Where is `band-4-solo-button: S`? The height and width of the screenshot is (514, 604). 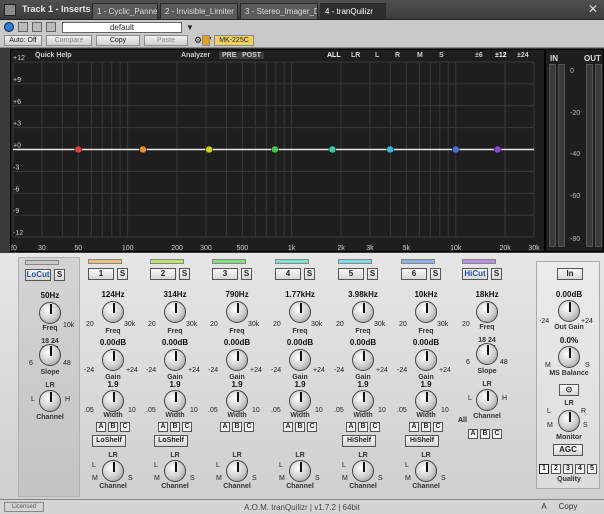 band-4-solo-button: S is located at coordinates (309, 274).